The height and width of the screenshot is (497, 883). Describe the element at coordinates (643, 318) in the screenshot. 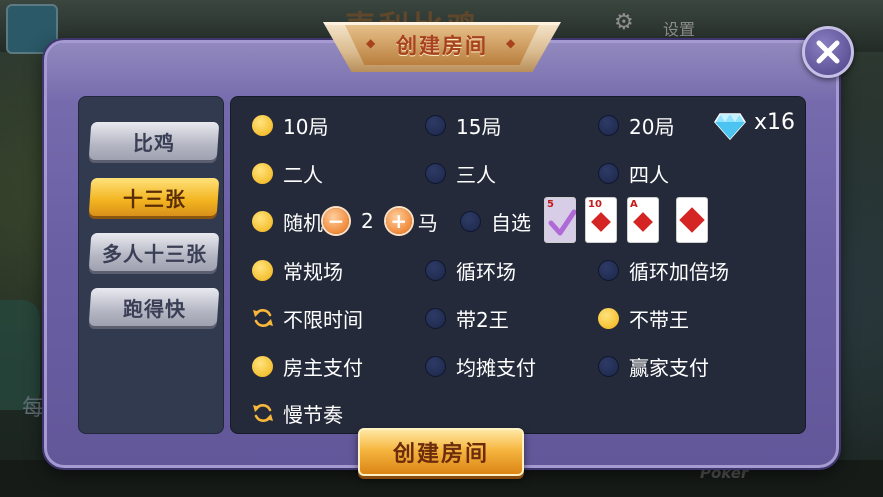

I see `option-no-jokers: 不带王` at that location.